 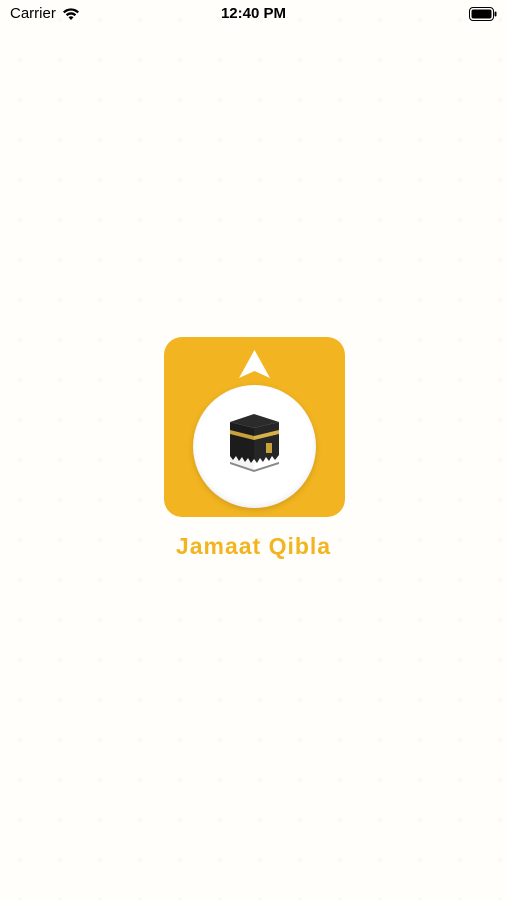 I want to click on app-name: Jamaat Qibla, so click(x=253, y=546).